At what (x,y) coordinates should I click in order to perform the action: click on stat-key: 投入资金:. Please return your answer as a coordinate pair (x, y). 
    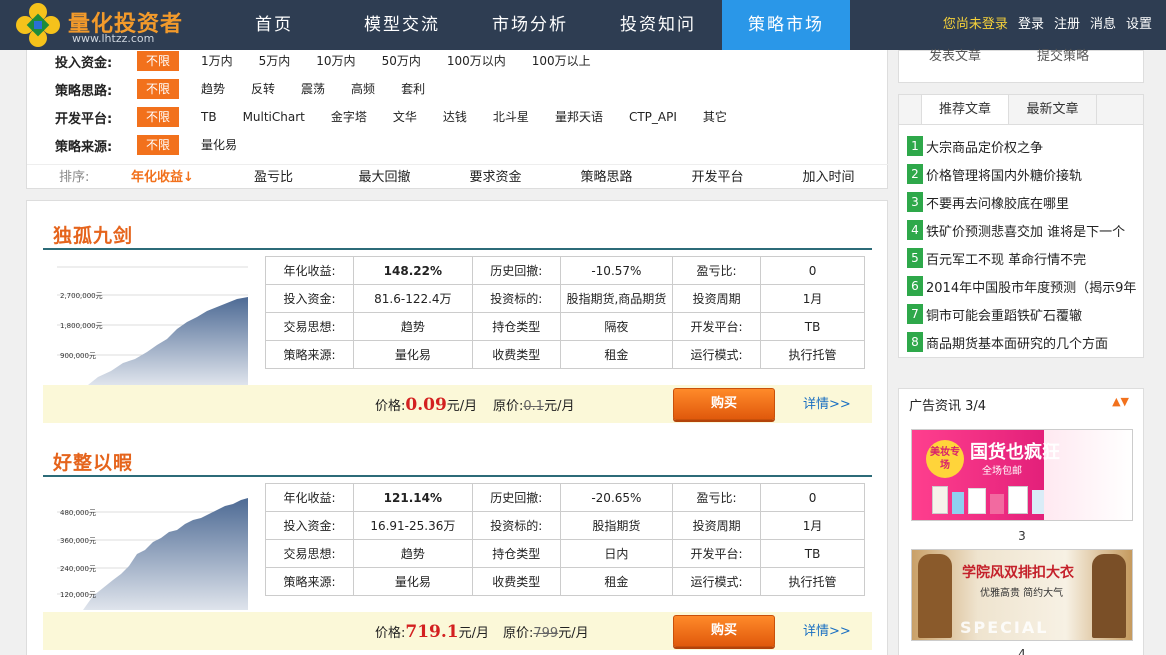
    Looking at the image, I should click on (309, 298).